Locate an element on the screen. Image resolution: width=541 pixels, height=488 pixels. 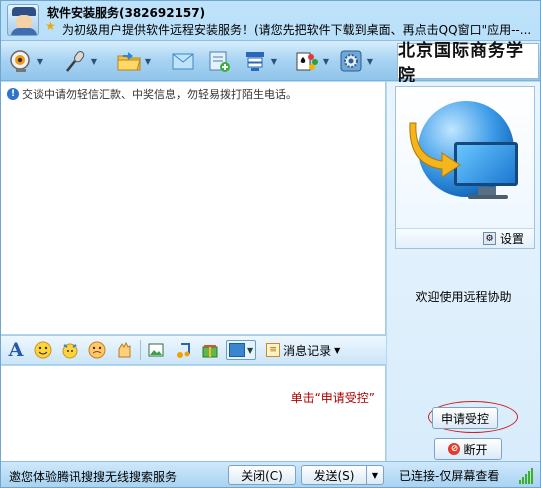
apps-button: ▼ is located at coordinates (315, 61).